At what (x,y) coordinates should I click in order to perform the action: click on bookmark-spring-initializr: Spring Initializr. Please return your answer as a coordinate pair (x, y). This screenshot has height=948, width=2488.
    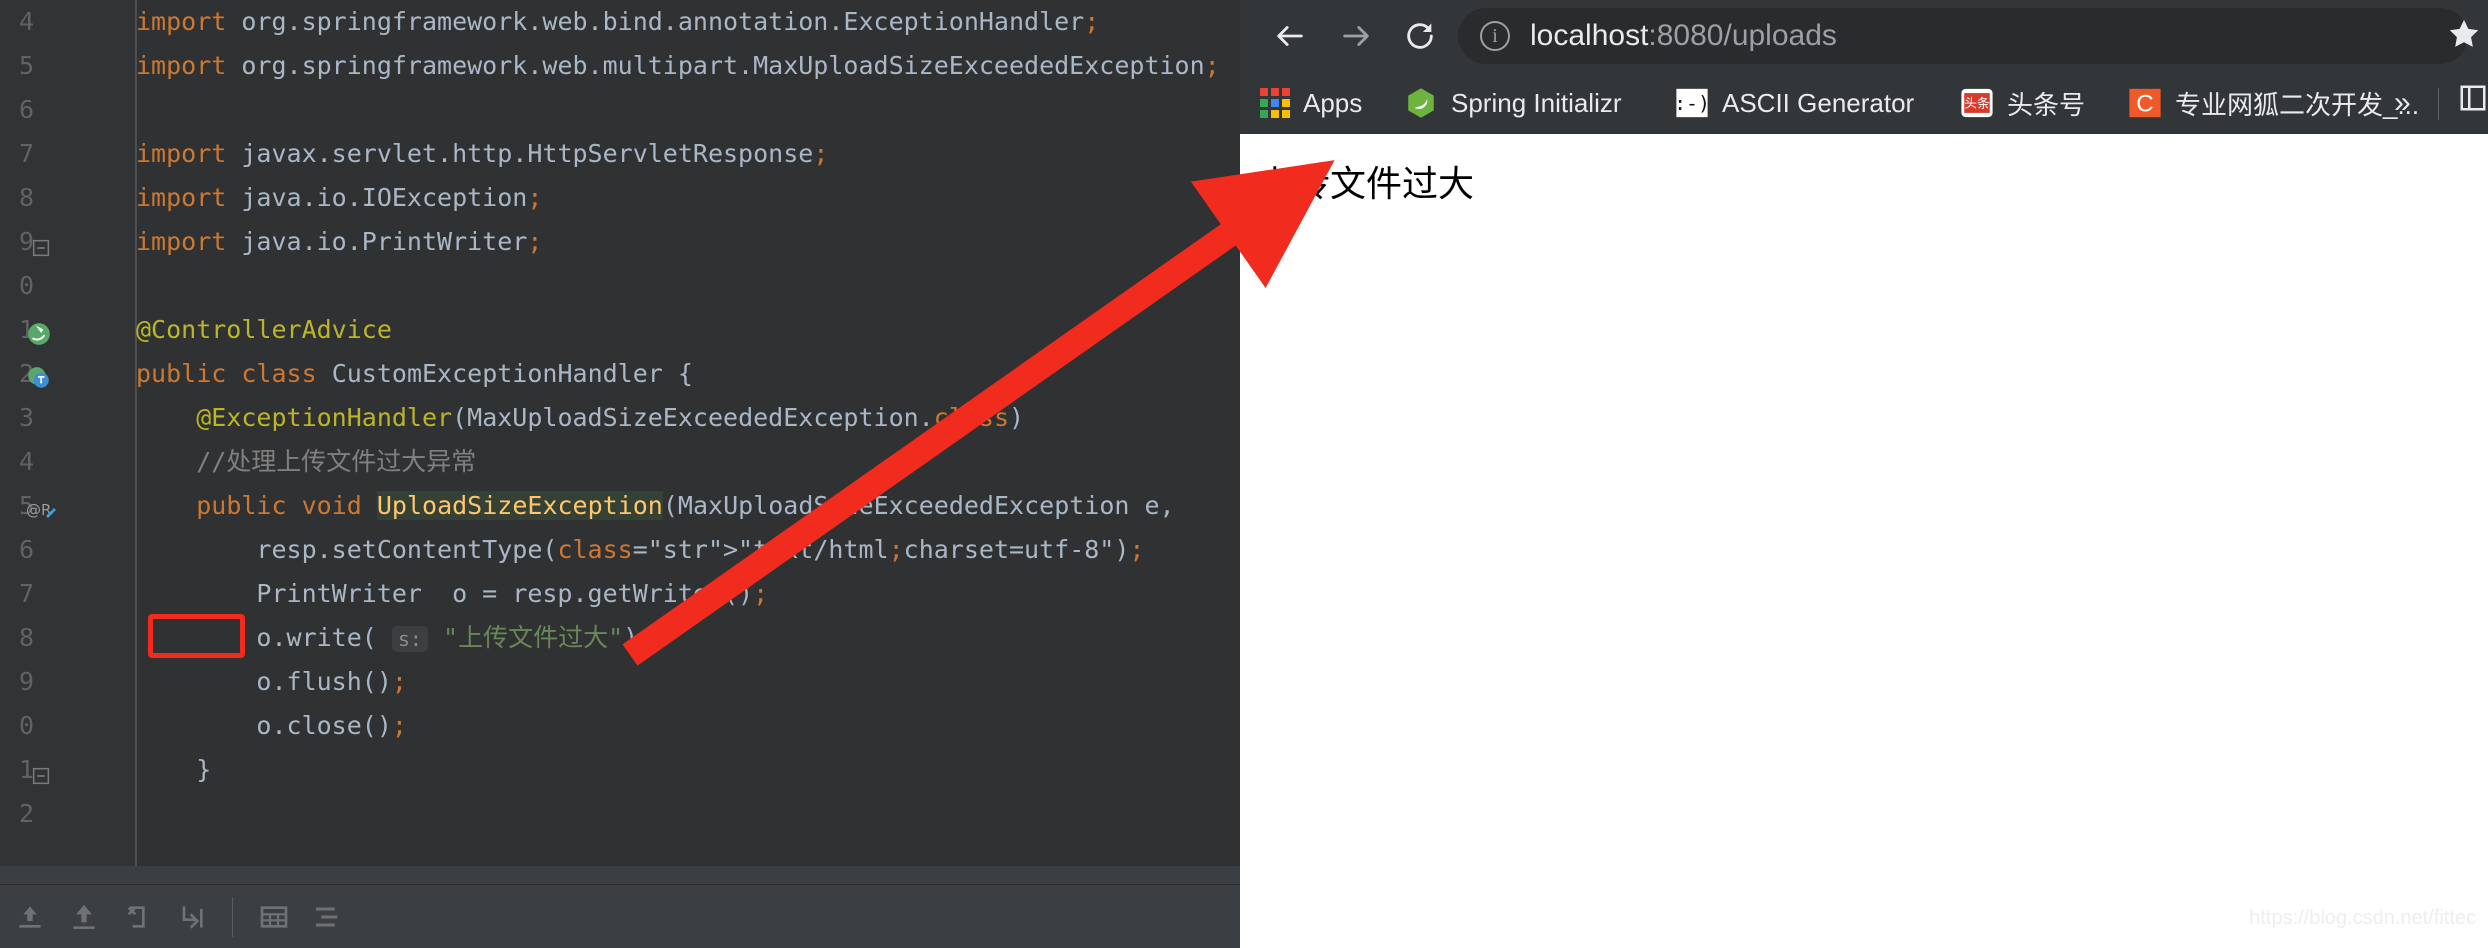
    Looking at the image, I should click on (1513, 103).